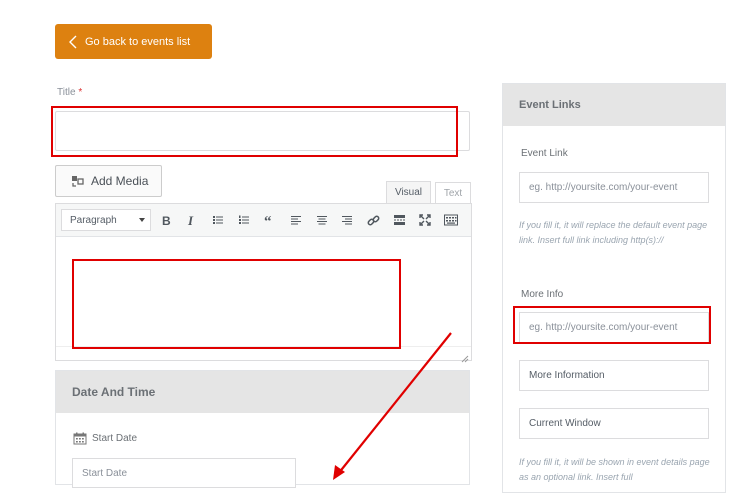 This screenshot has height=493, width=749. What do you see at coordinates (296, 220) in the screenshot?
I see `align-left-icon` at bounding box center [296, 220].